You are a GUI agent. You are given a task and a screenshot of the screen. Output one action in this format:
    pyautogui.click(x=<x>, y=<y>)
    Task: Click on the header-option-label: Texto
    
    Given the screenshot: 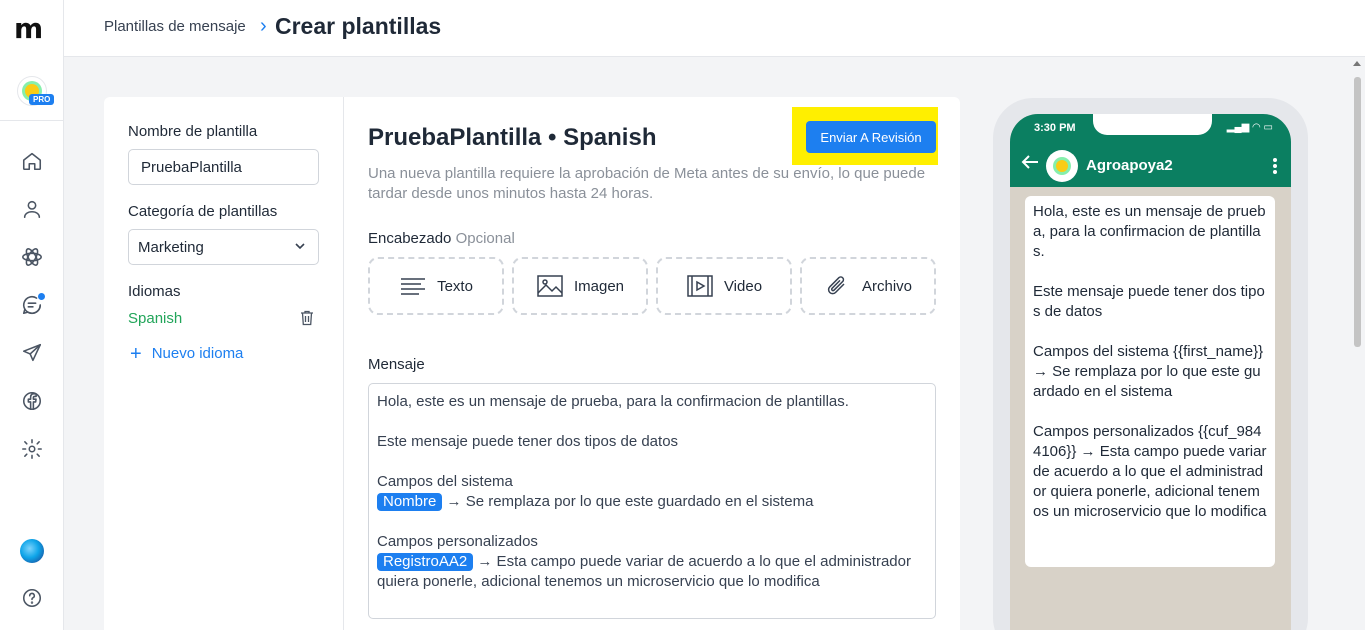 What is the action you would take?
    pyautogui.click(x=455, y=286)
    